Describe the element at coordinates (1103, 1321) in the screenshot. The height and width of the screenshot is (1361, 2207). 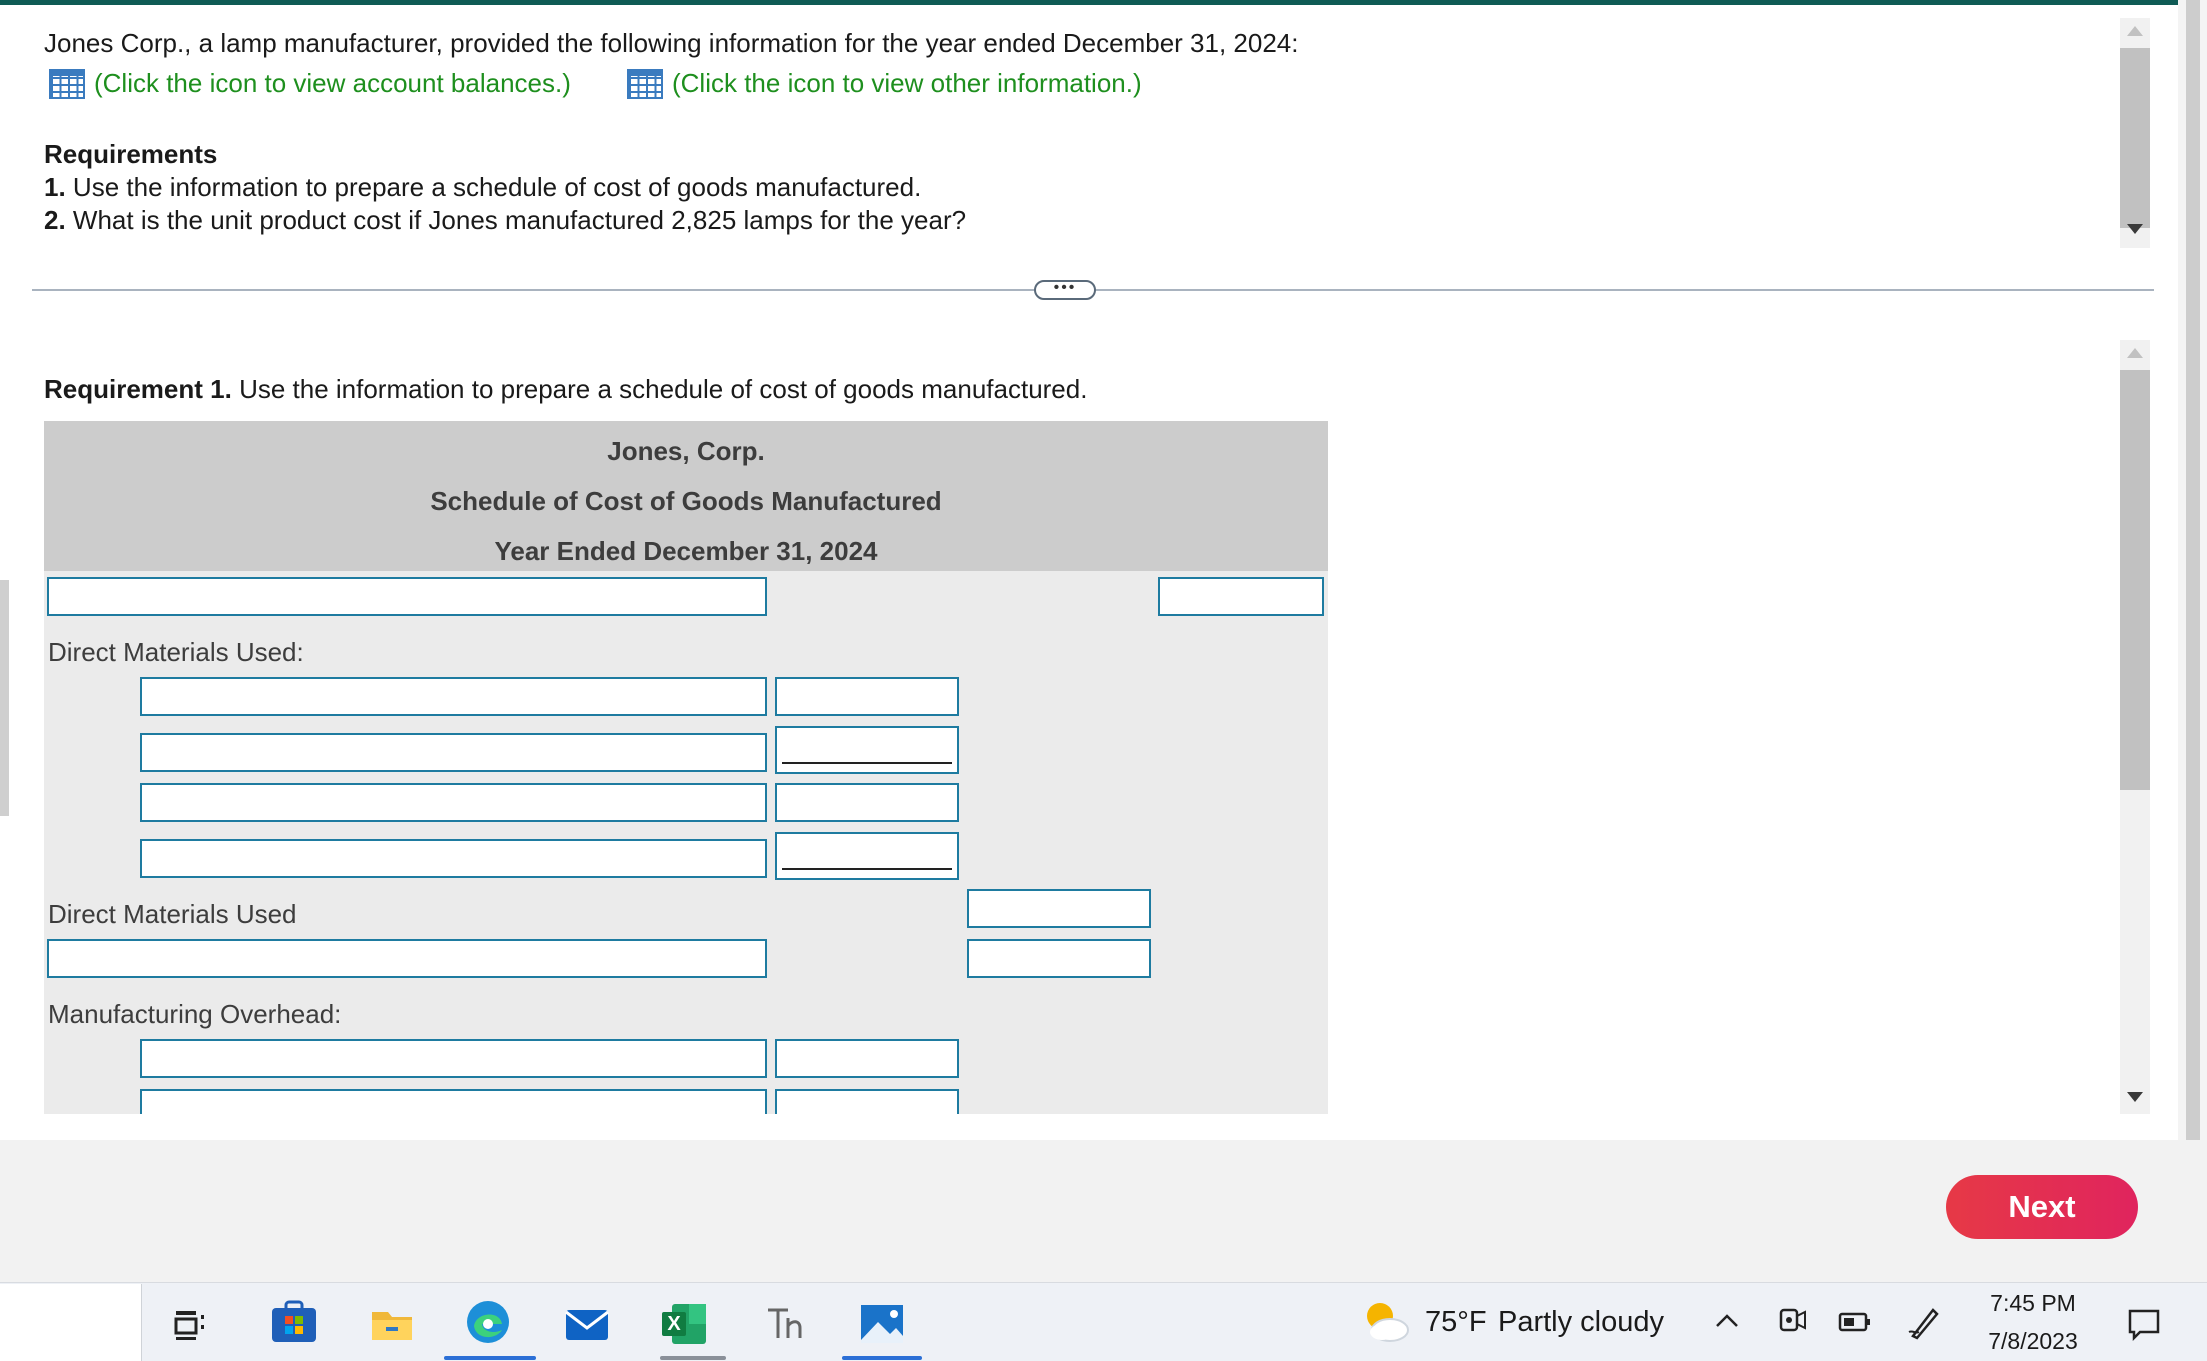
I see `taskbar` at that location.